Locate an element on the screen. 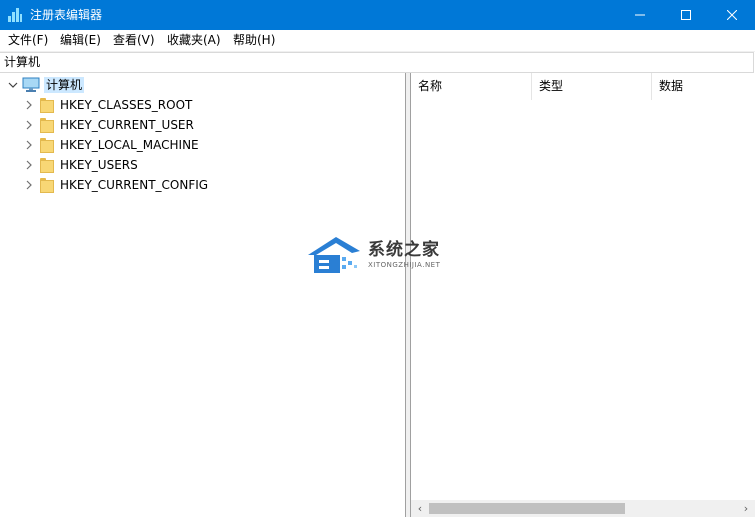 The height and width of the screenshot is (517, 755). watermark-subtitle: XITONGZHIJIA.NET is located at coordinates (404, 265).